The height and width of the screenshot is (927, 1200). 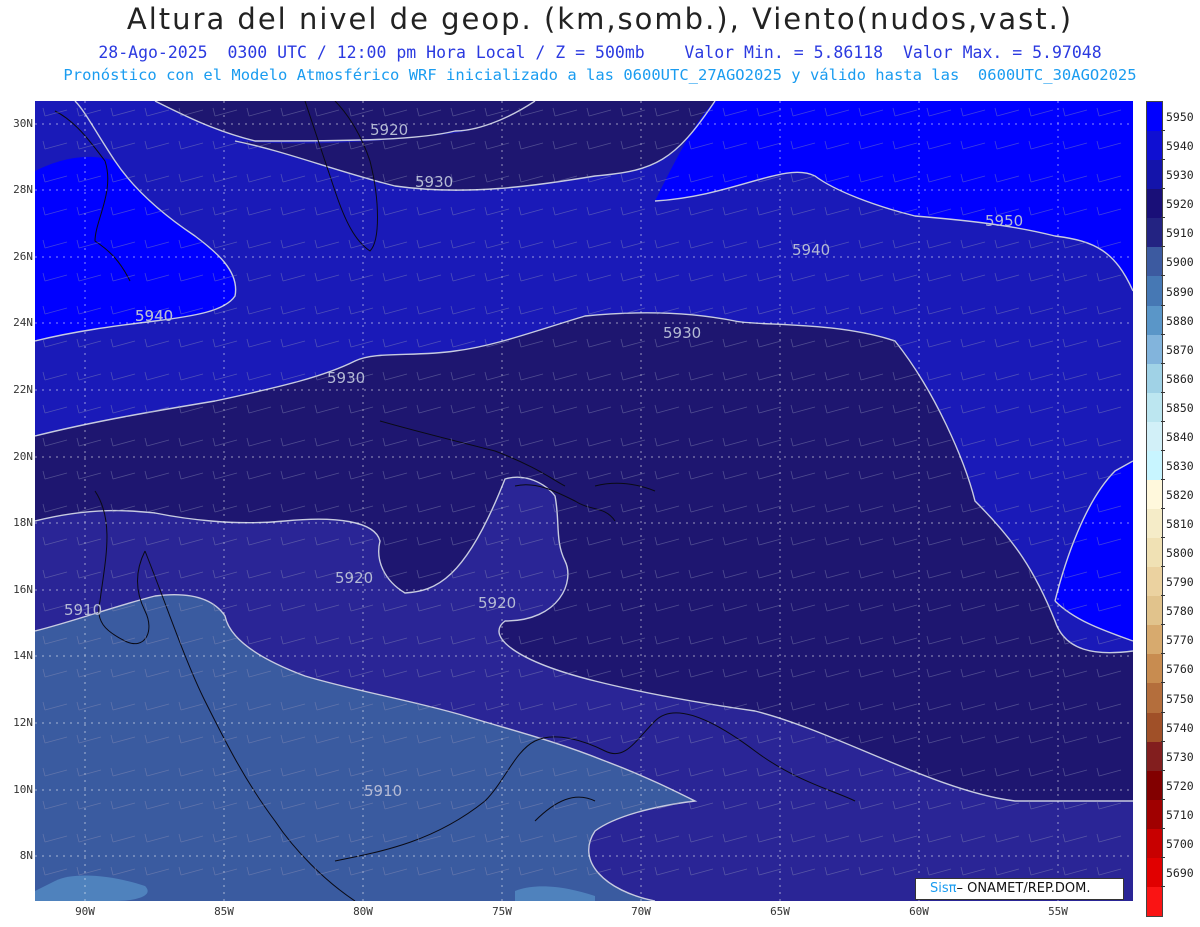 I want to click on colorbar-label: 5940, so click(x=1180, y=146).